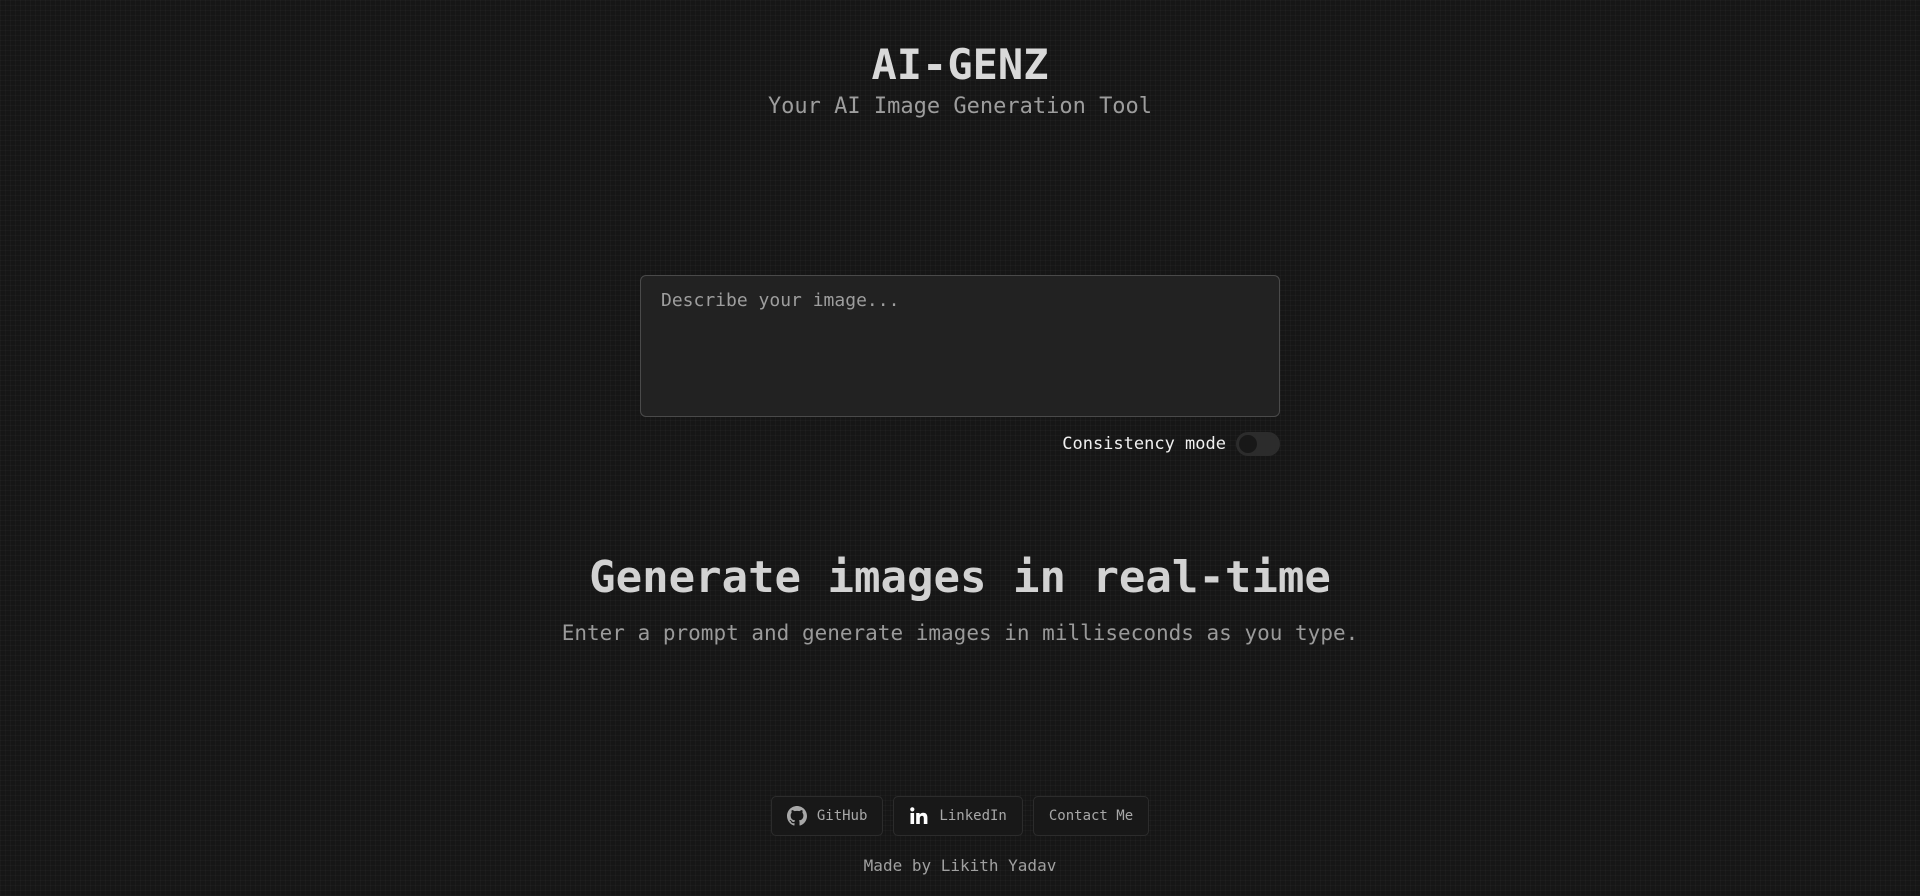 Image resolution: width=1920 pixels, height=896 pixels. I want to click on consistency-mode-toggle, so click(1258, 444).